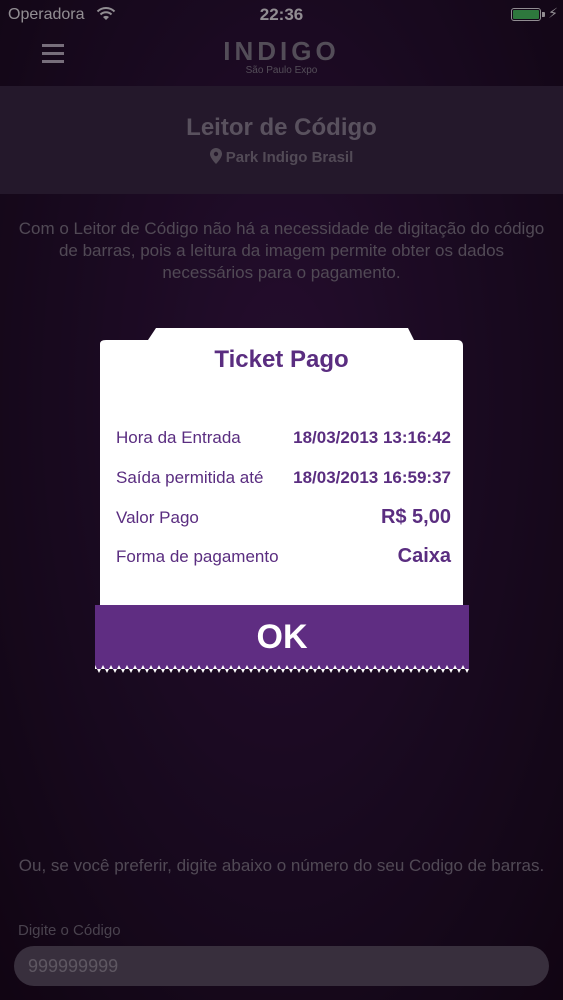 The height and width of the screenshot is (1000, 563). I want to click on entry-time-value: 18/03/2013 13:16:42, so click(372, 437).